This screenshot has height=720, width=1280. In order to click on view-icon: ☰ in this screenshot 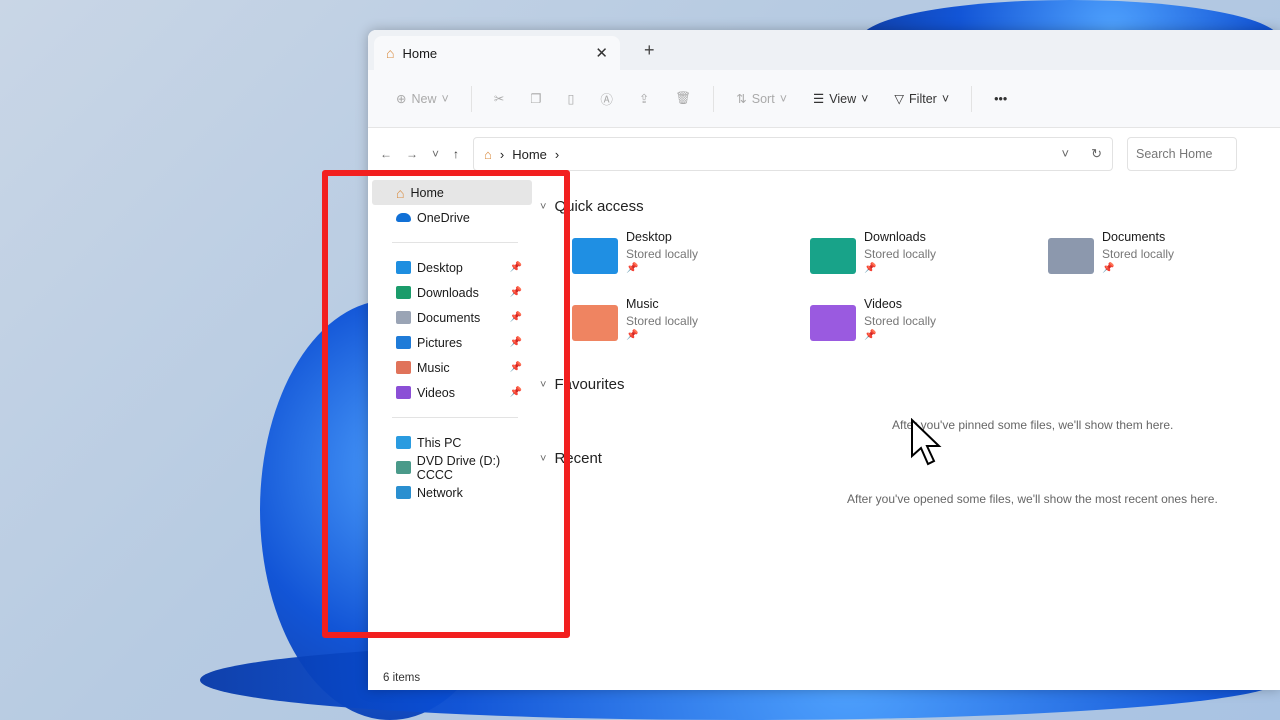, I will do `click(819, 99)`.